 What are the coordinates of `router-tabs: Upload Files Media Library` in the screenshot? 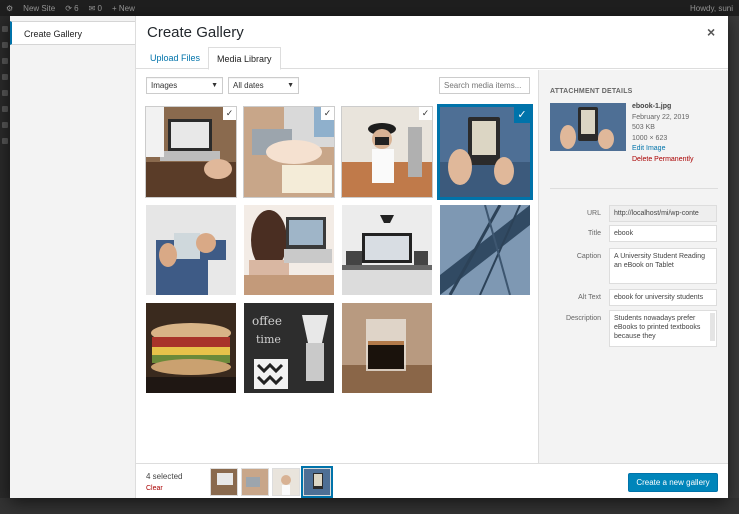 It's located at (432, 58).